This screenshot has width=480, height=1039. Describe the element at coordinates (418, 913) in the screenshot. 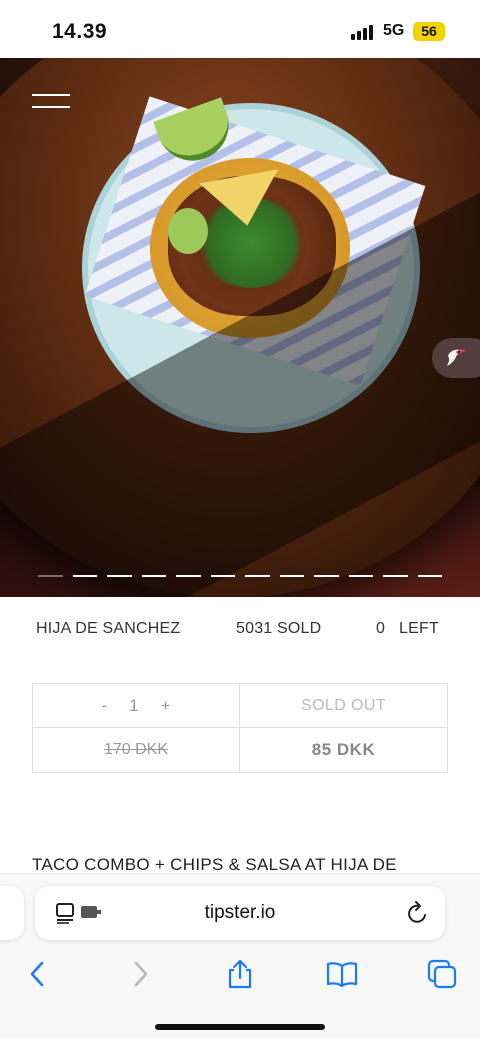

I see `reload-icon` at that location.